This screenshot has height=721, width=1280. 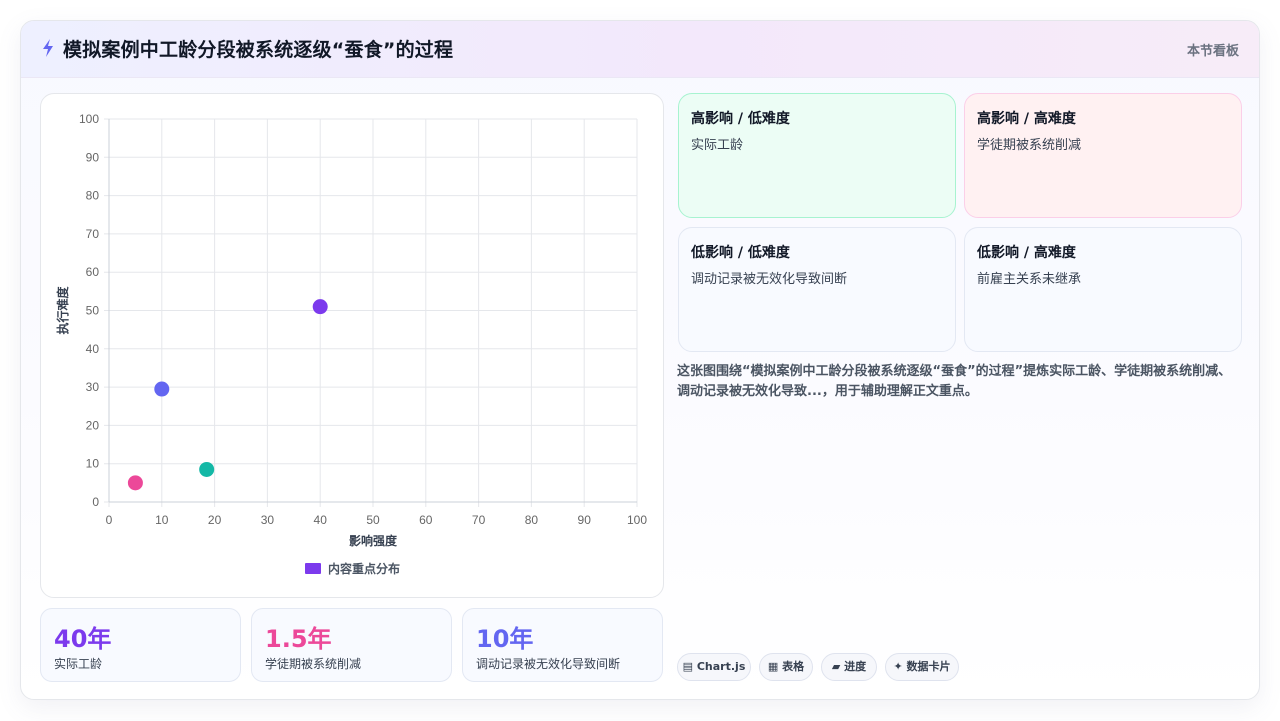 I want to click on progress-icon: ▰, so click(x=836, y=666).